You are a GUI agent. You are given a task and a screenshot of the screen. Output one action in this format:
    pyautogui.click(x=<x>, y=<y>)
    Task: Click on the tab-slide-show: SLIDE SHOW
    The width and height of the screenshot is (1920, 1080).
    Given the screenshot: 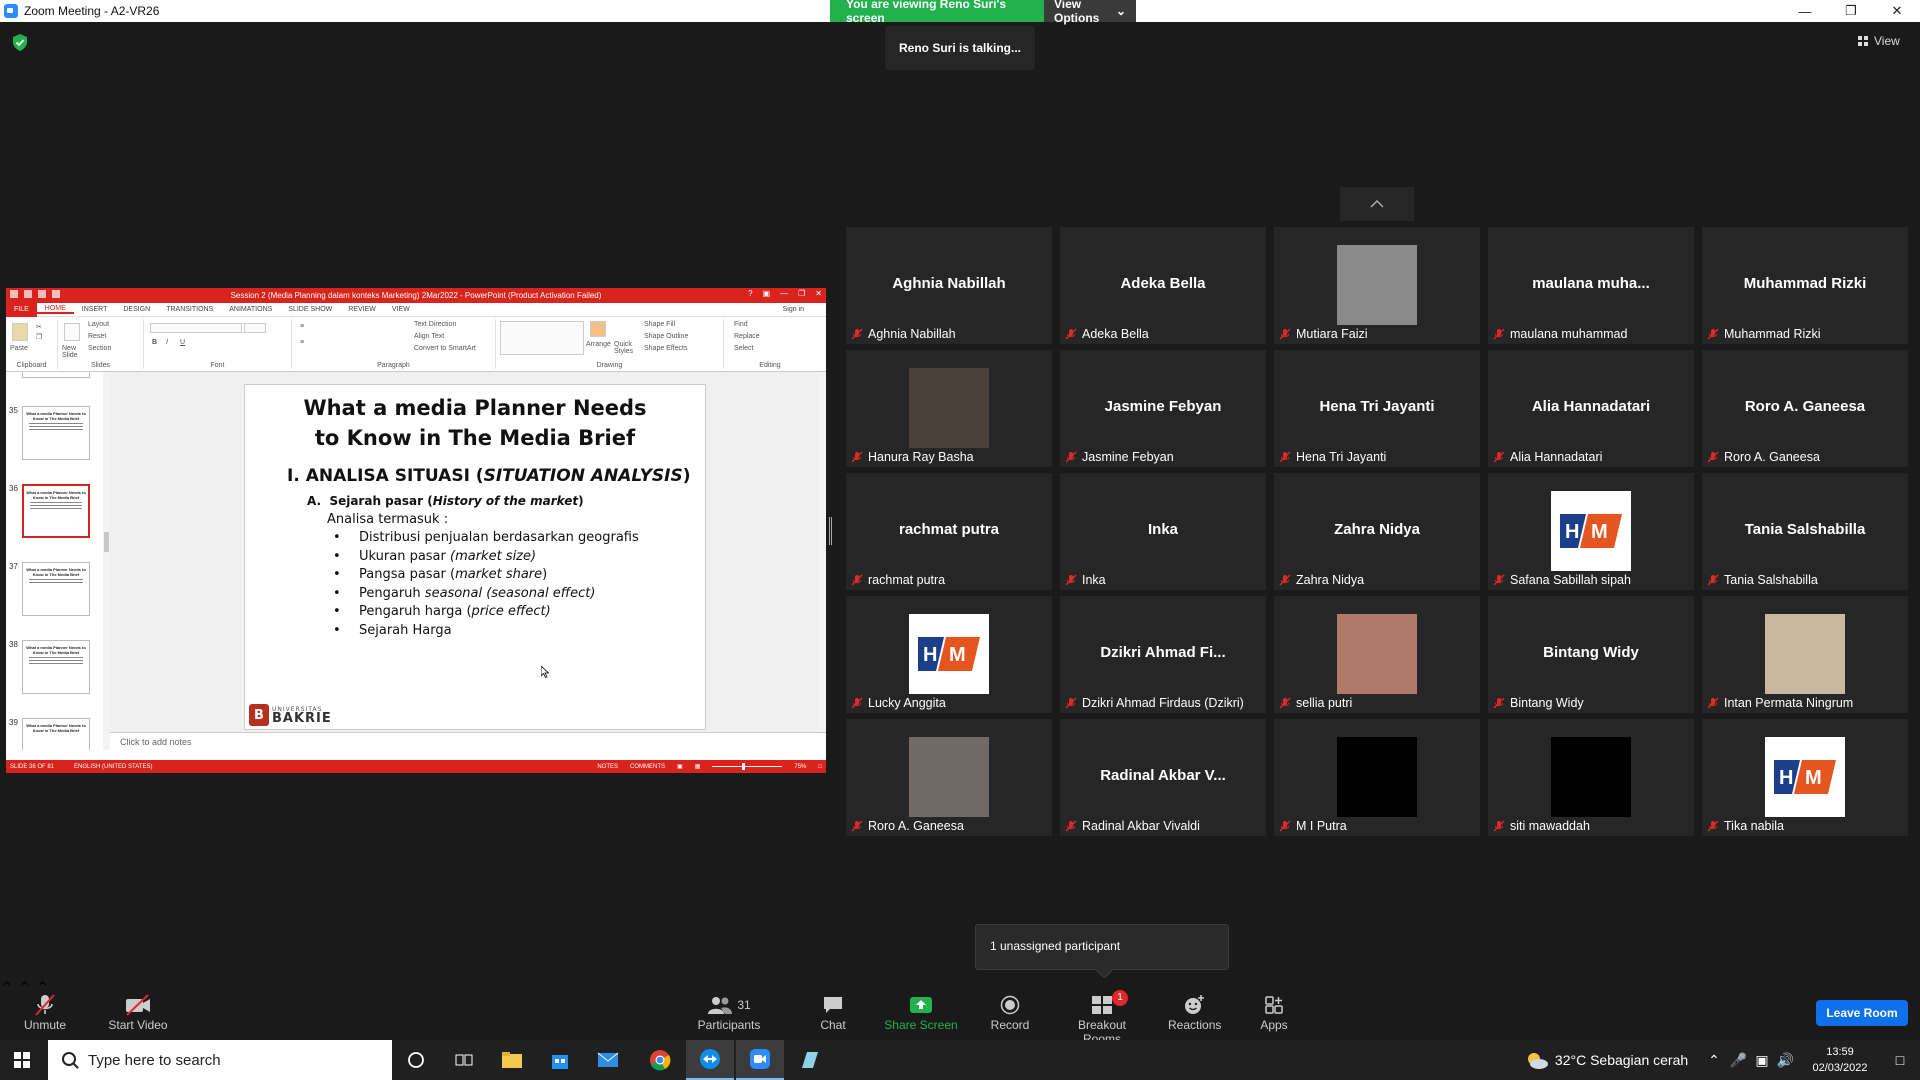 What is the action you would take?
    pyautogui.click(x=310, y=309)
    